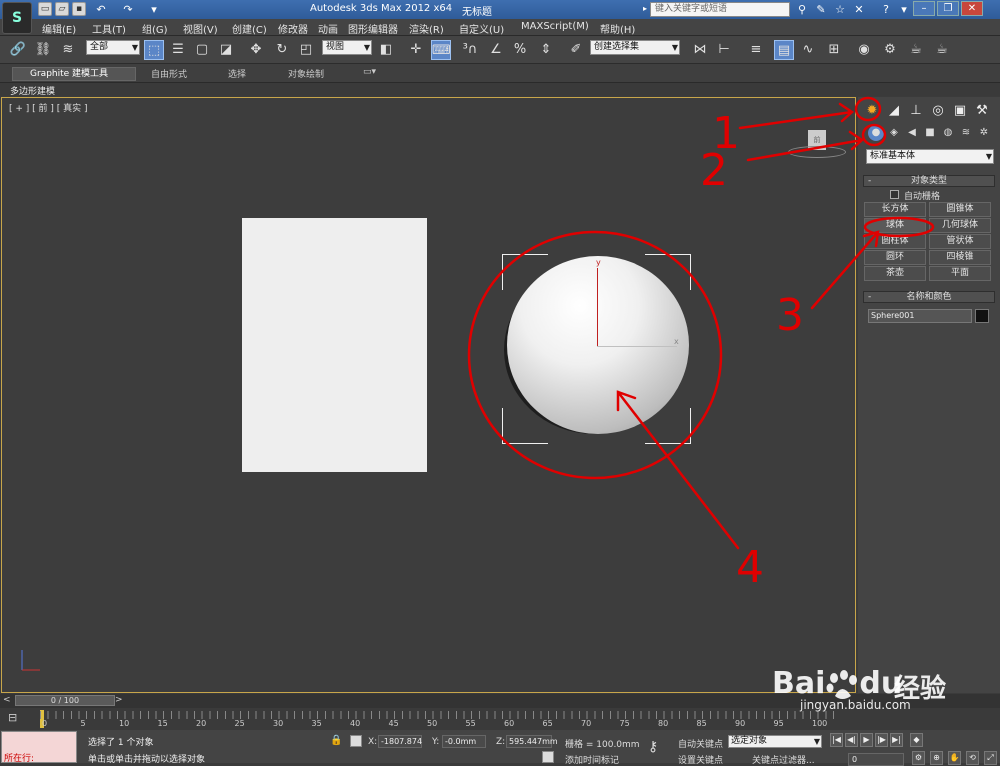 The width and height of the screenshot is (1000, 766). I want to click on bind-space-warp-icon: ≋, so click(68, 50).